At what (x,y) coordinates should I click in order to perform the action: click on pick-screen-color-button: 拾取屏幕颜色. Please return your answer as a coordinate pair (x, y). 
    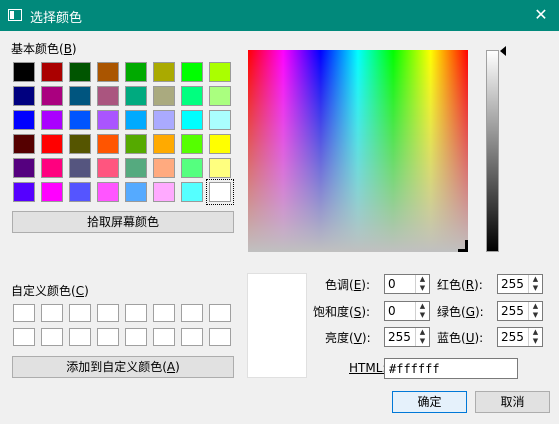
    Looking at the image, I should click on (123, 222).